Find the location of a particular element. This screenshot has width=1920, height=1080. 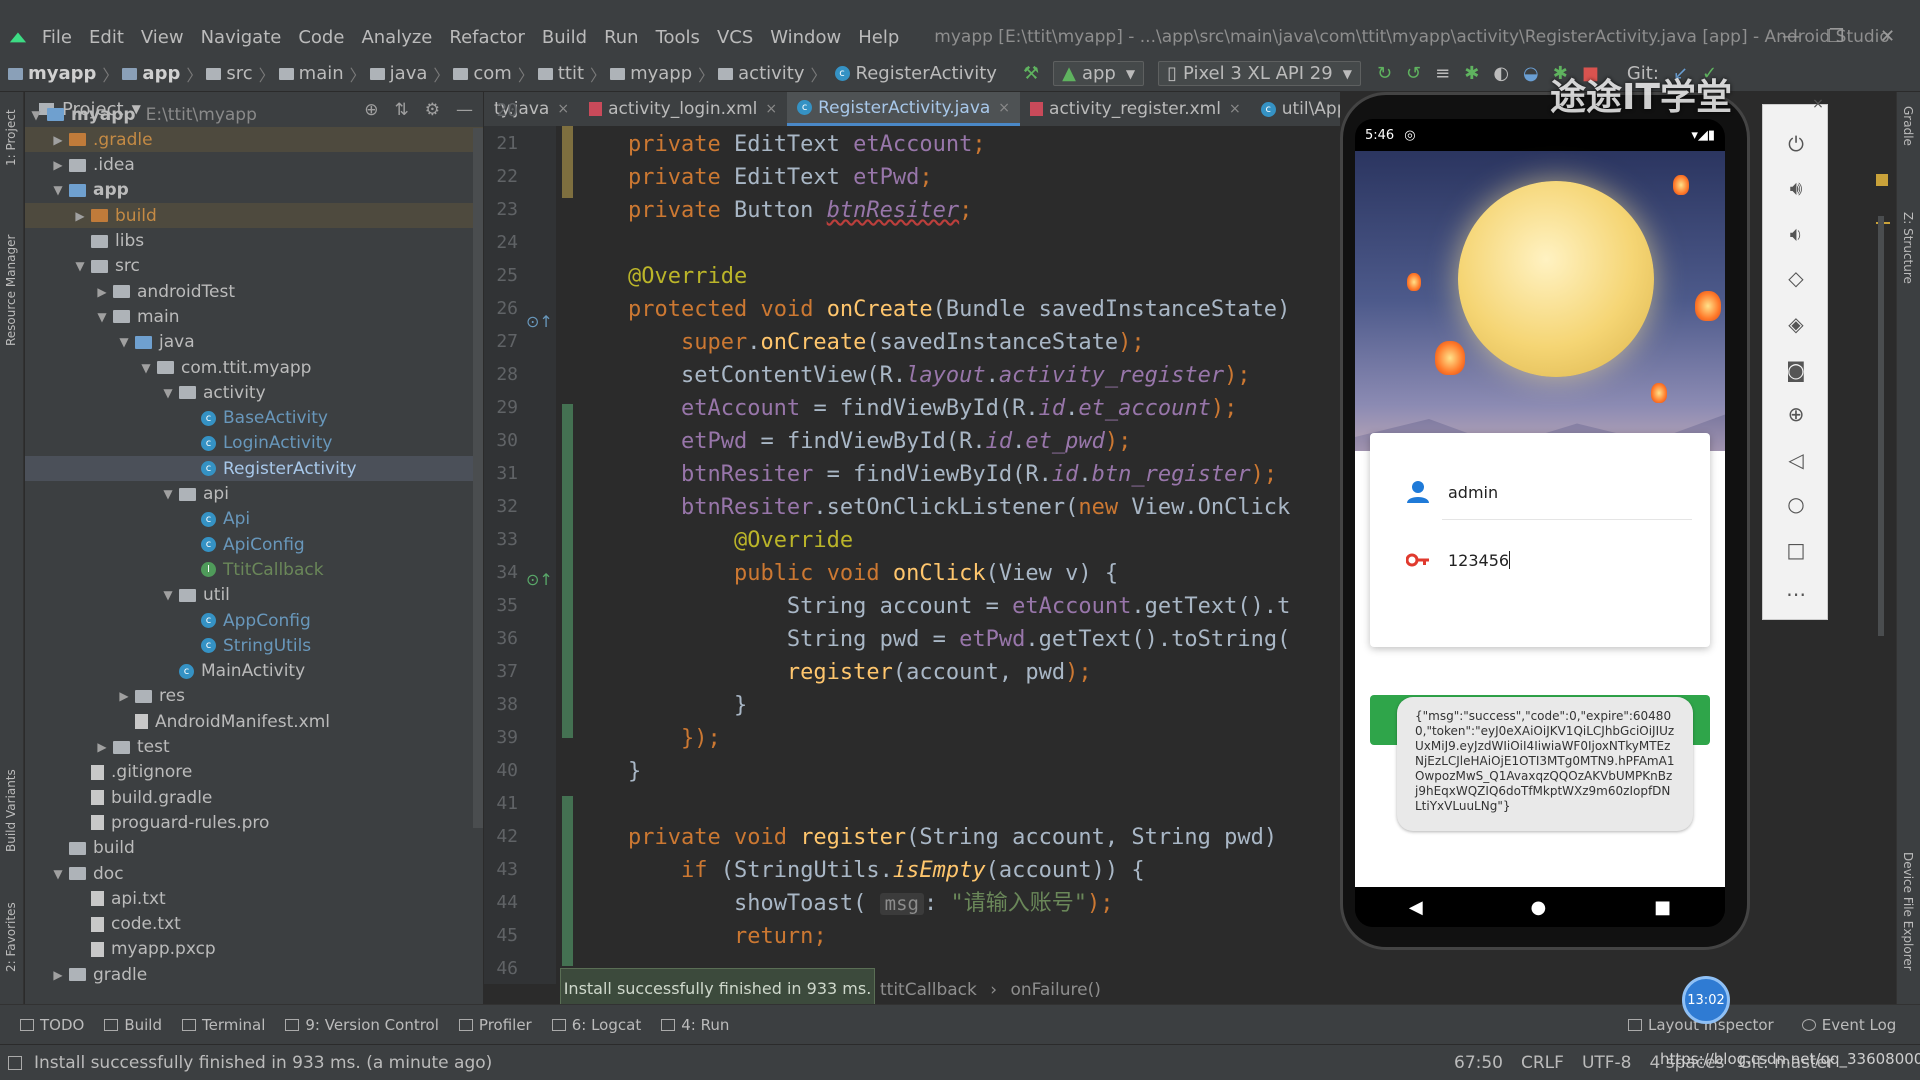

code-line: return; is located at coordinates (701, 936).